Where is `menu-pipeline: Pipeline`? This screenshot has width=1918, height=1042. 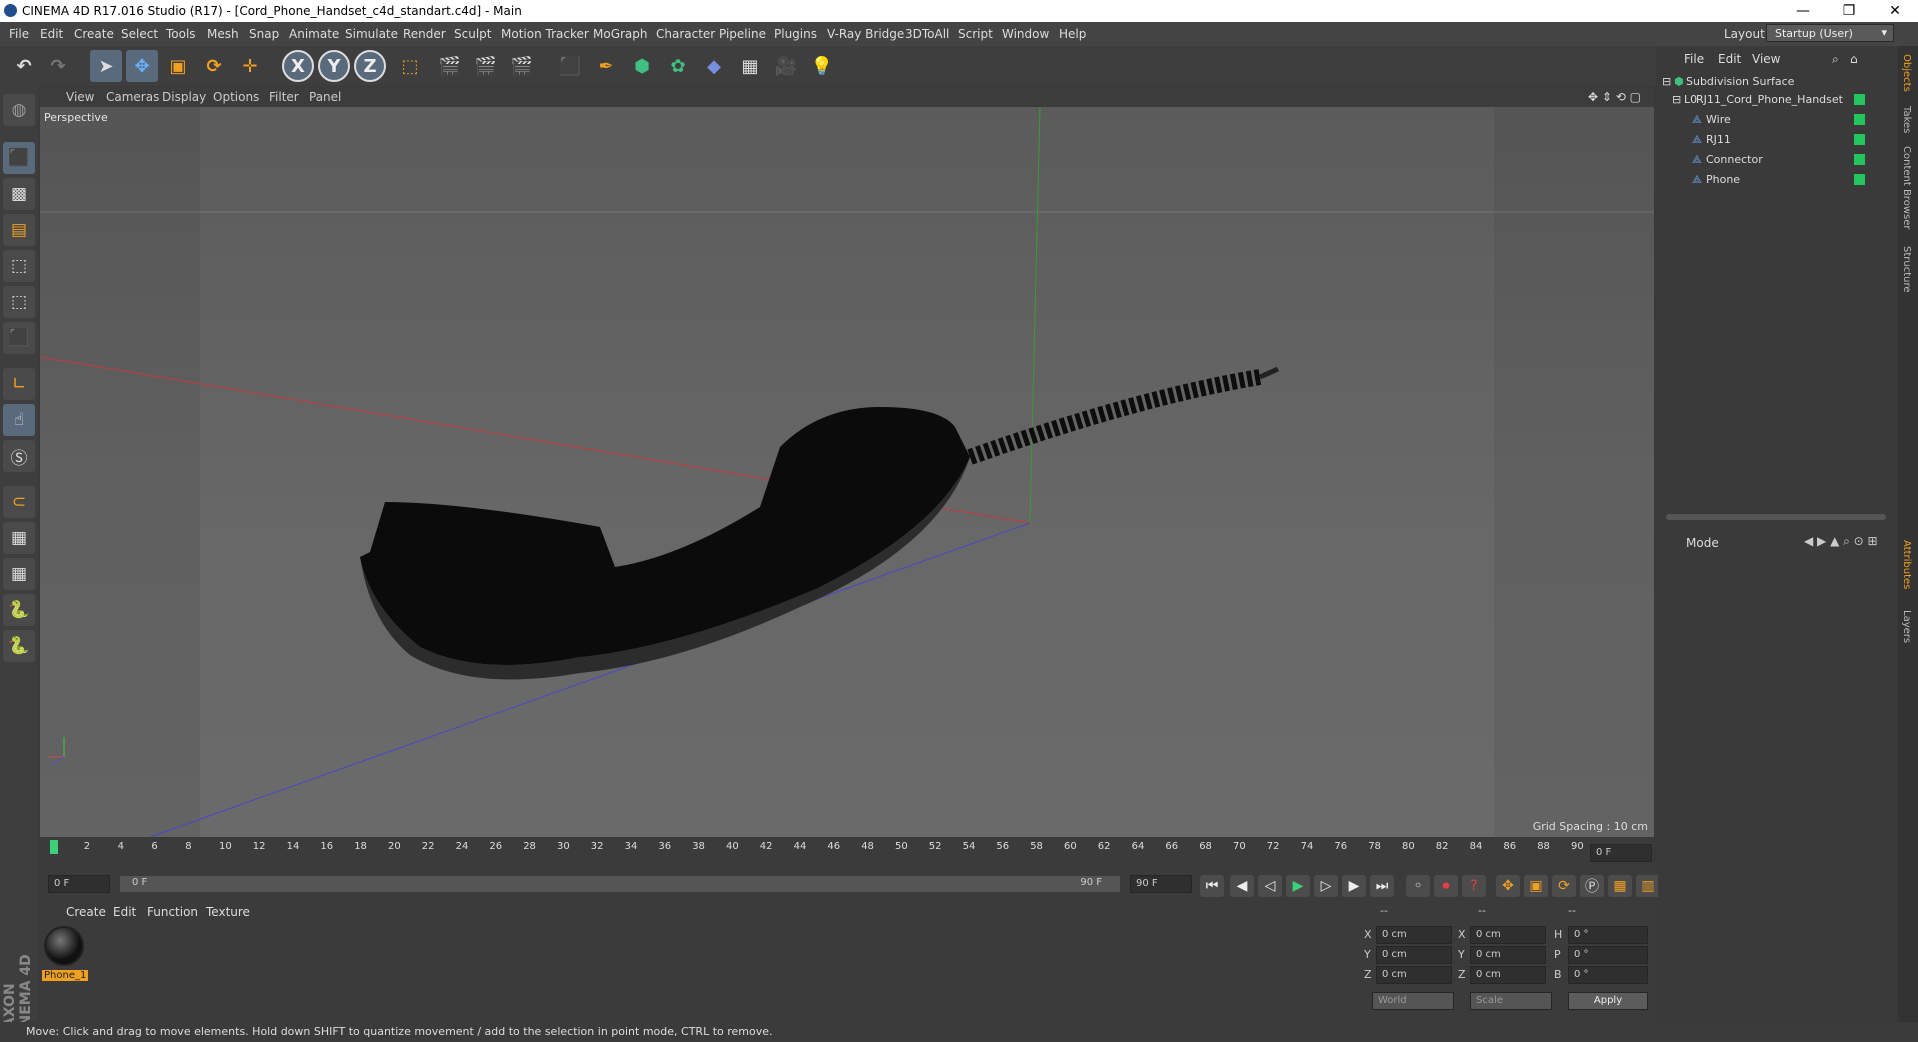
menu-pipeline: Pipeline is located at coordinates (742, 34).